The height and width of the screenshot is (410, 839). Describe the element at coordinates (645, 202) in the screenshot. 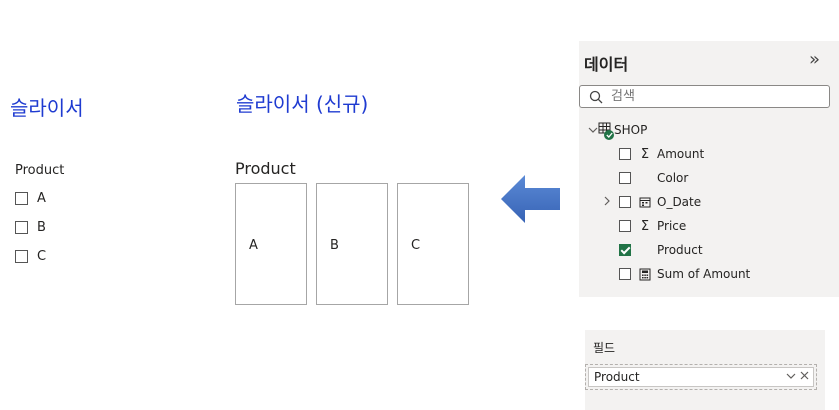

I see `calendar-icon` at that location.